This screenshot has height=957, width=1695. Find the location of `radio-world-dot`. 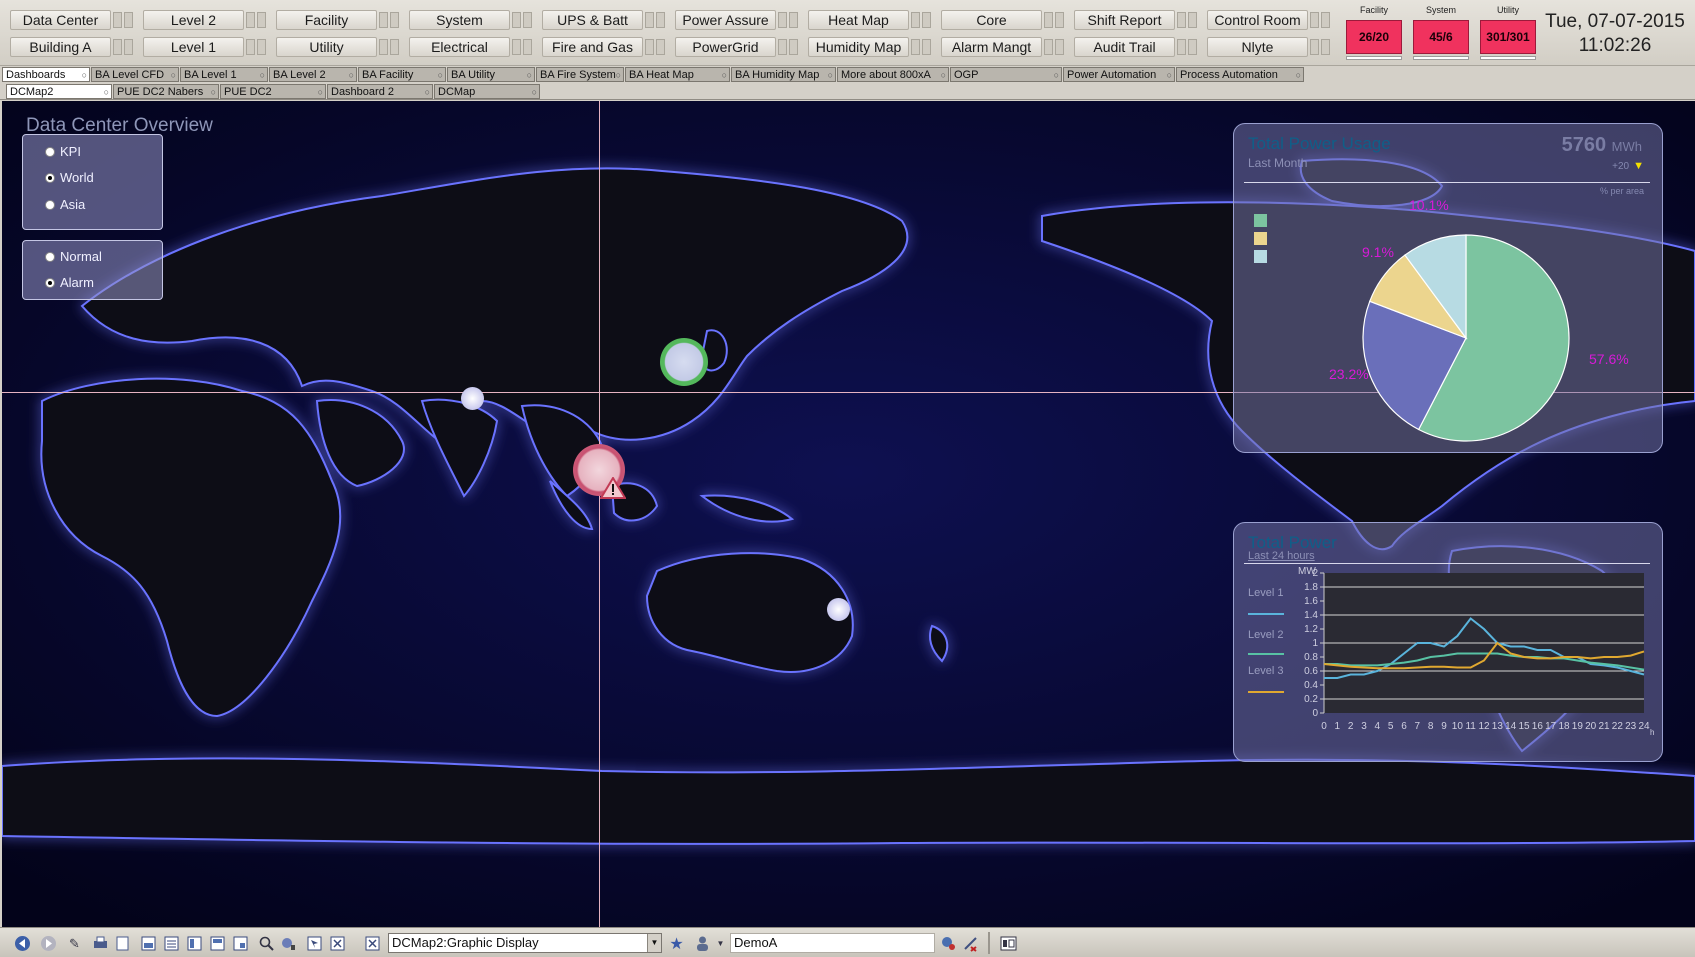

radio-world-dot is located at coordinates (50, 177).